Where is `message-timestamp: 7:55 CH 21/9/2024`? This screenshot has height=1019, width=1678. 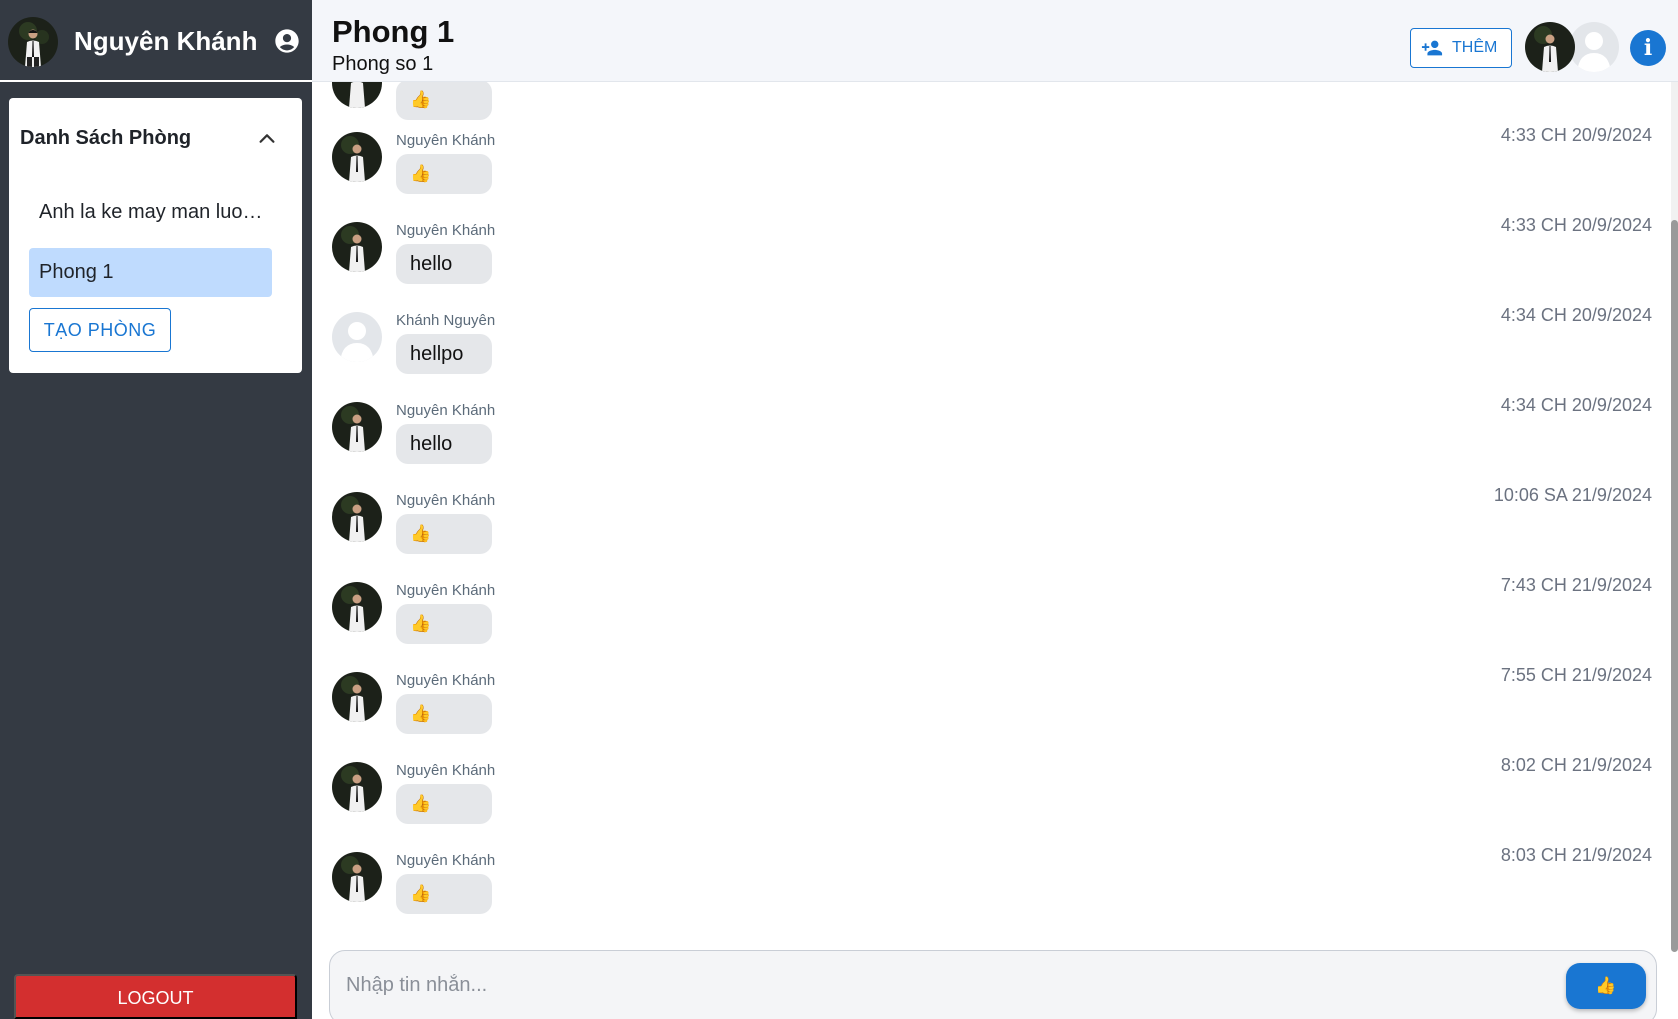 message-timestamp: 7:55 CH 21/9/2024 is located at coordinates (1576, 675).